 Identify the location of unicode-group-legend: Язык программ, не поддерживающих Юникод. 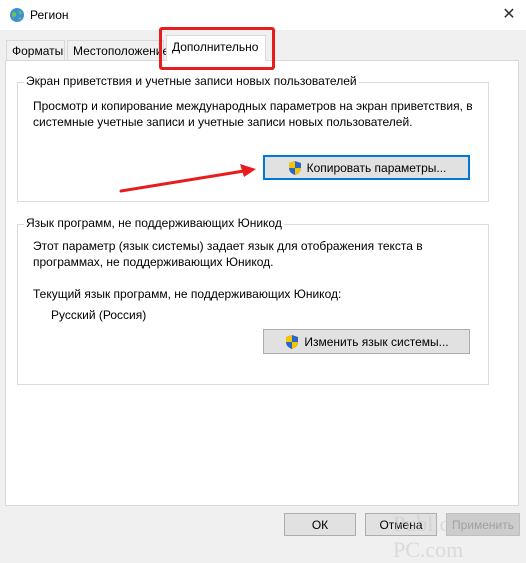
(154, 223).